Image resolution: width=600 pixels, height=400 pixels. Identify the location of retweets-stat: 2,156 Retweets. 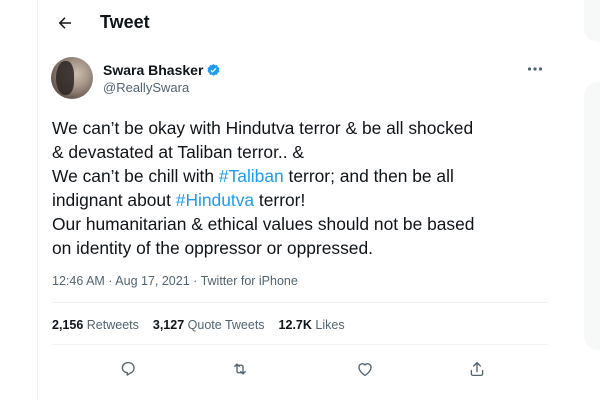
(95, 325).